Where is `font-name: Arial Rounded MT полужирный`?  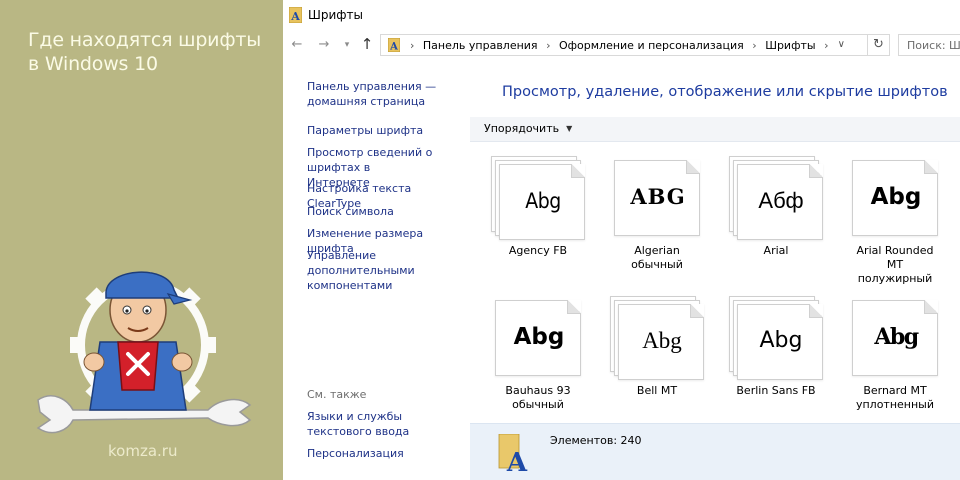
font-name: Arial Rounded MT полужирный is located at coordinates (895, 264).